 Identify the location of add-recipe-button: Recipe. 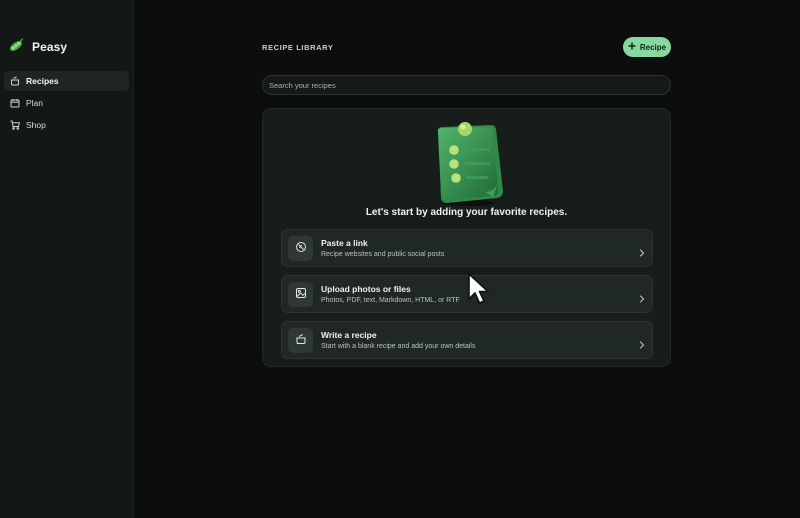
(647, 47).